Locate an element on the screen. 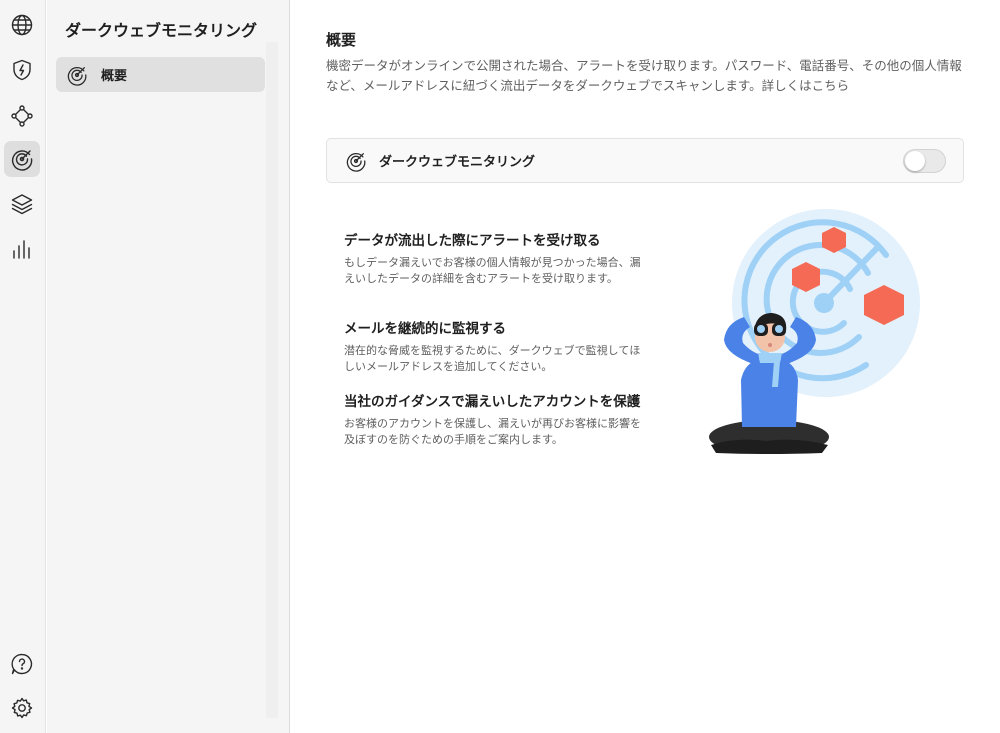 This screenshot has height=733, width=1000. help-icon is located at coordinates (22, 664).